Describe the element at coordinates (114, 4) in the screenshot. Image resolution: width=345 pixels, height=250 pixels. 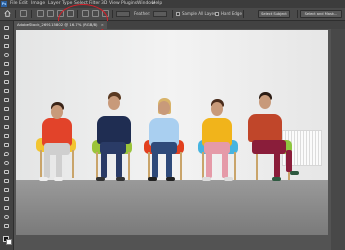
I see `menu-view: View` at that location.